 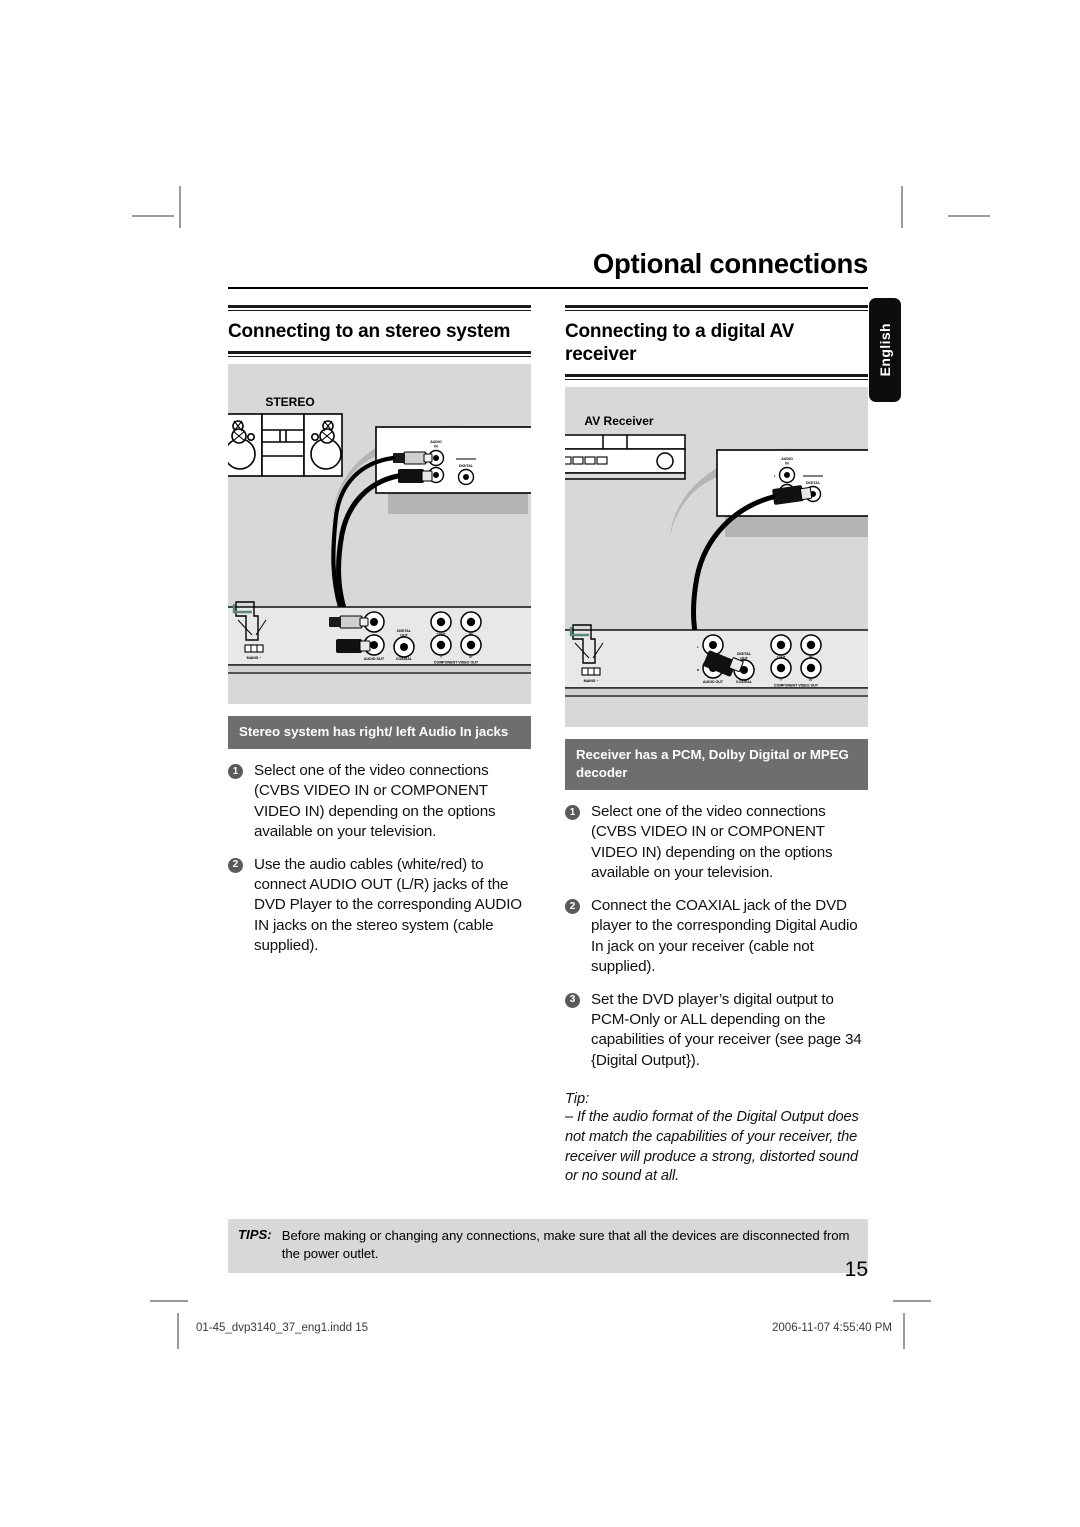 I want to click on language-tab: English, so click(x=885, y=350).